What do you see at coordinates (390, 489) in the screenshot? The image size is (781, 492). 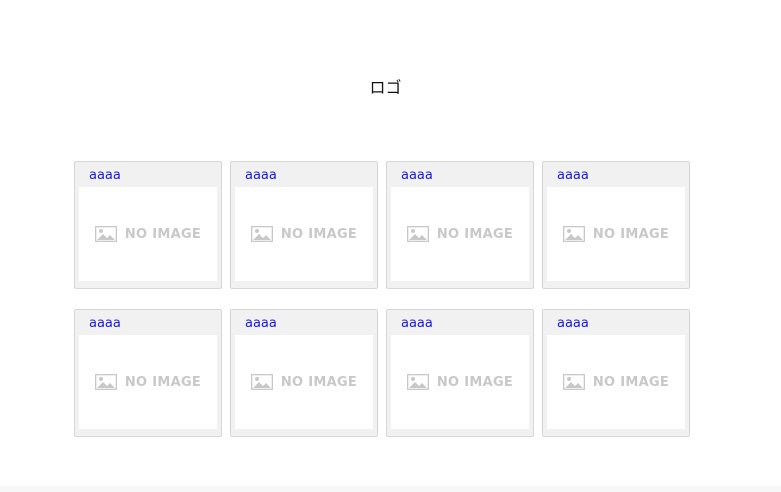 I see `page-footer-strip` at bounding box center [390, 489].